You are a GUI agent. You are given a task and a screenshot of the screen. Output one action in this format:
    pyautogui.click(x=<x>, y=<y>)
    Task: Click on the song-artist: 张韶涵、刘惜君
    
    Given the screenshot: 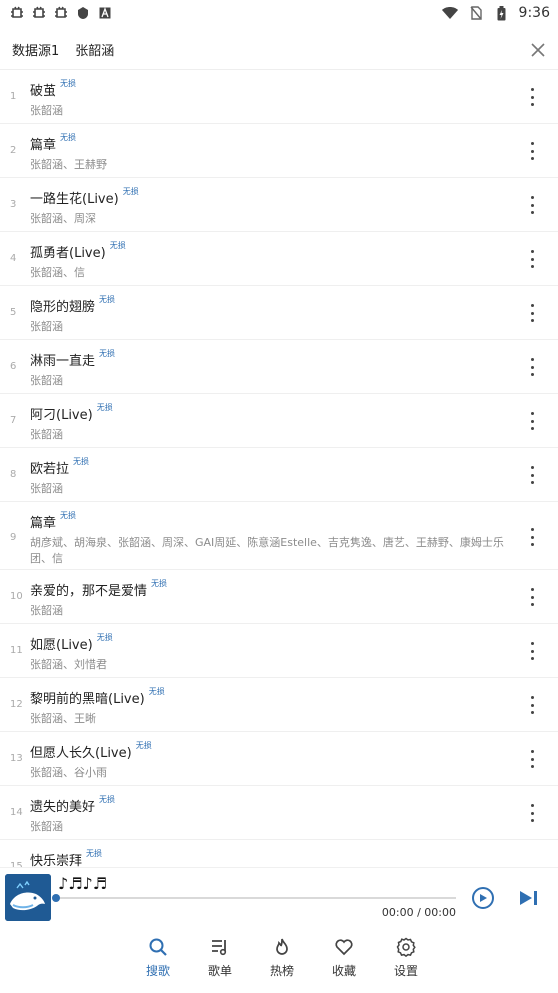 What is the action you would take?
    pyautogui.click(x=68, y=664)
    